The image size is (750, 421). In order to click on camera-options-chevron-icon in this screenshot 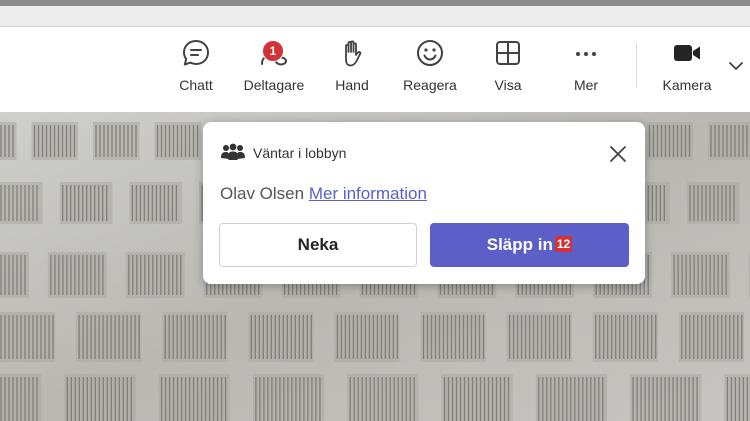, I will do `click(736, 66)`.